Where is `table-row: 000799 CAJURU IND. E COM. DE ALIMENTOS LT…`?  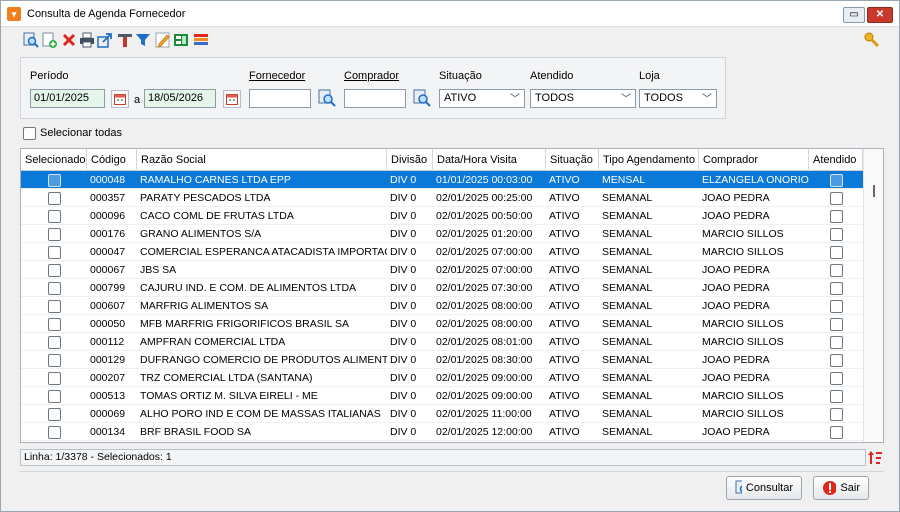 table-row: 000799 CAJURU IND. E COM. DE ALIMENTOS LT… is located at coordinates (442, 288).